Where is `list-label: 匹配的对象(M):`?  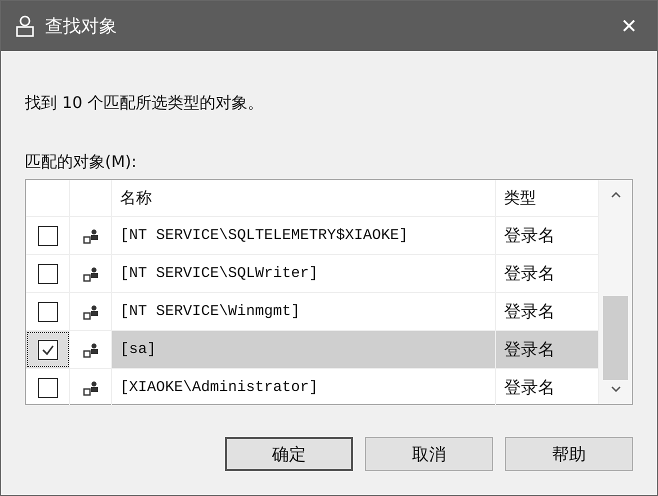
list-label: 匹配的对象(M): is located at coordinates (81, 162).